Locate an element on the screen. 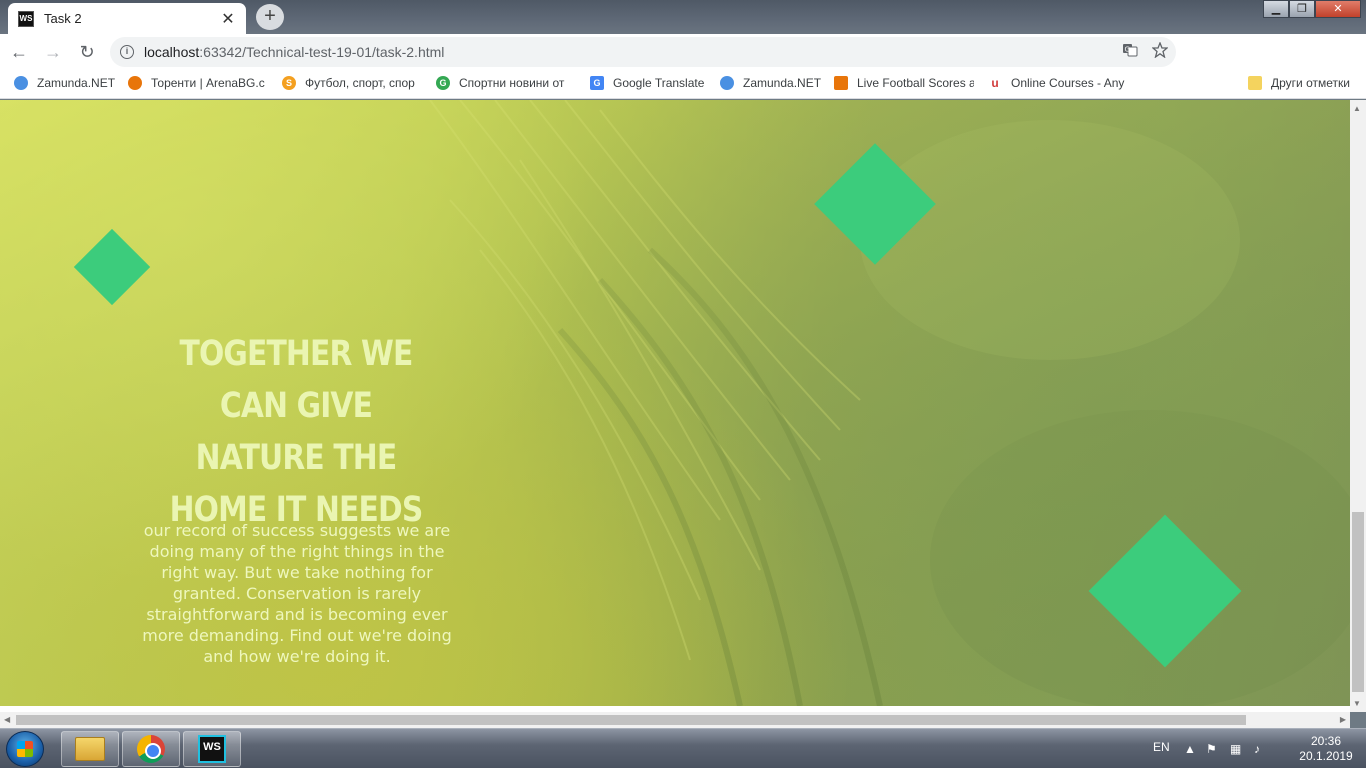  svg-text: G is located at coordinates (1127, 50).